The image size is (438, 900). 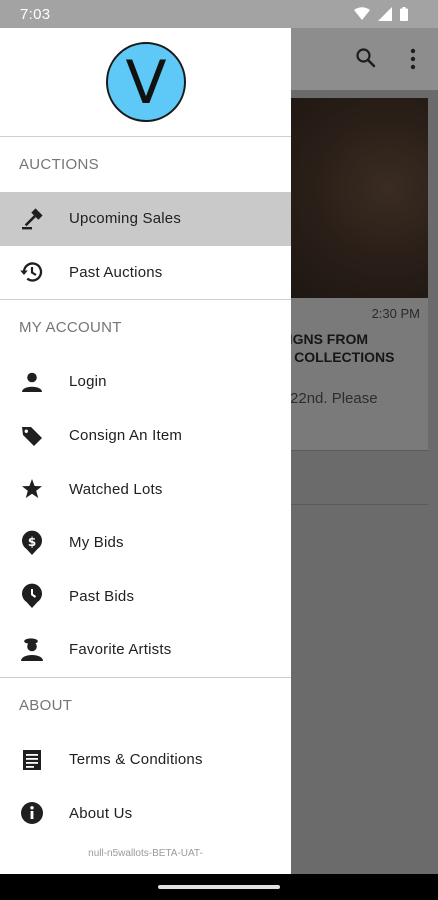 What do you see at coordinates (145, 382) in the screenshot?
I see `drawer-item-login: Login` at bounding box center [145, 382].